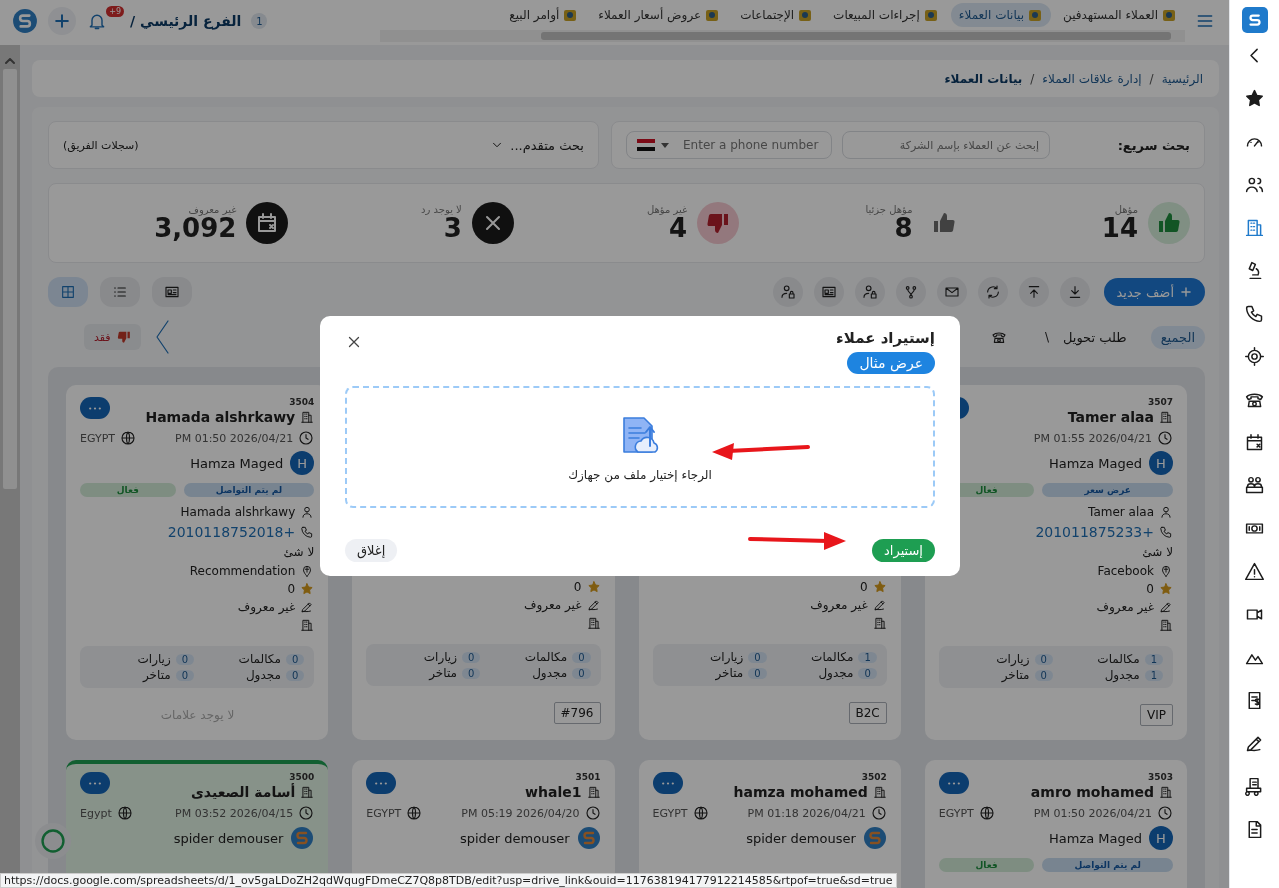 The width and height of the screenshot is (1279, 888). I want to click on refresh-button, so click(993, 292).